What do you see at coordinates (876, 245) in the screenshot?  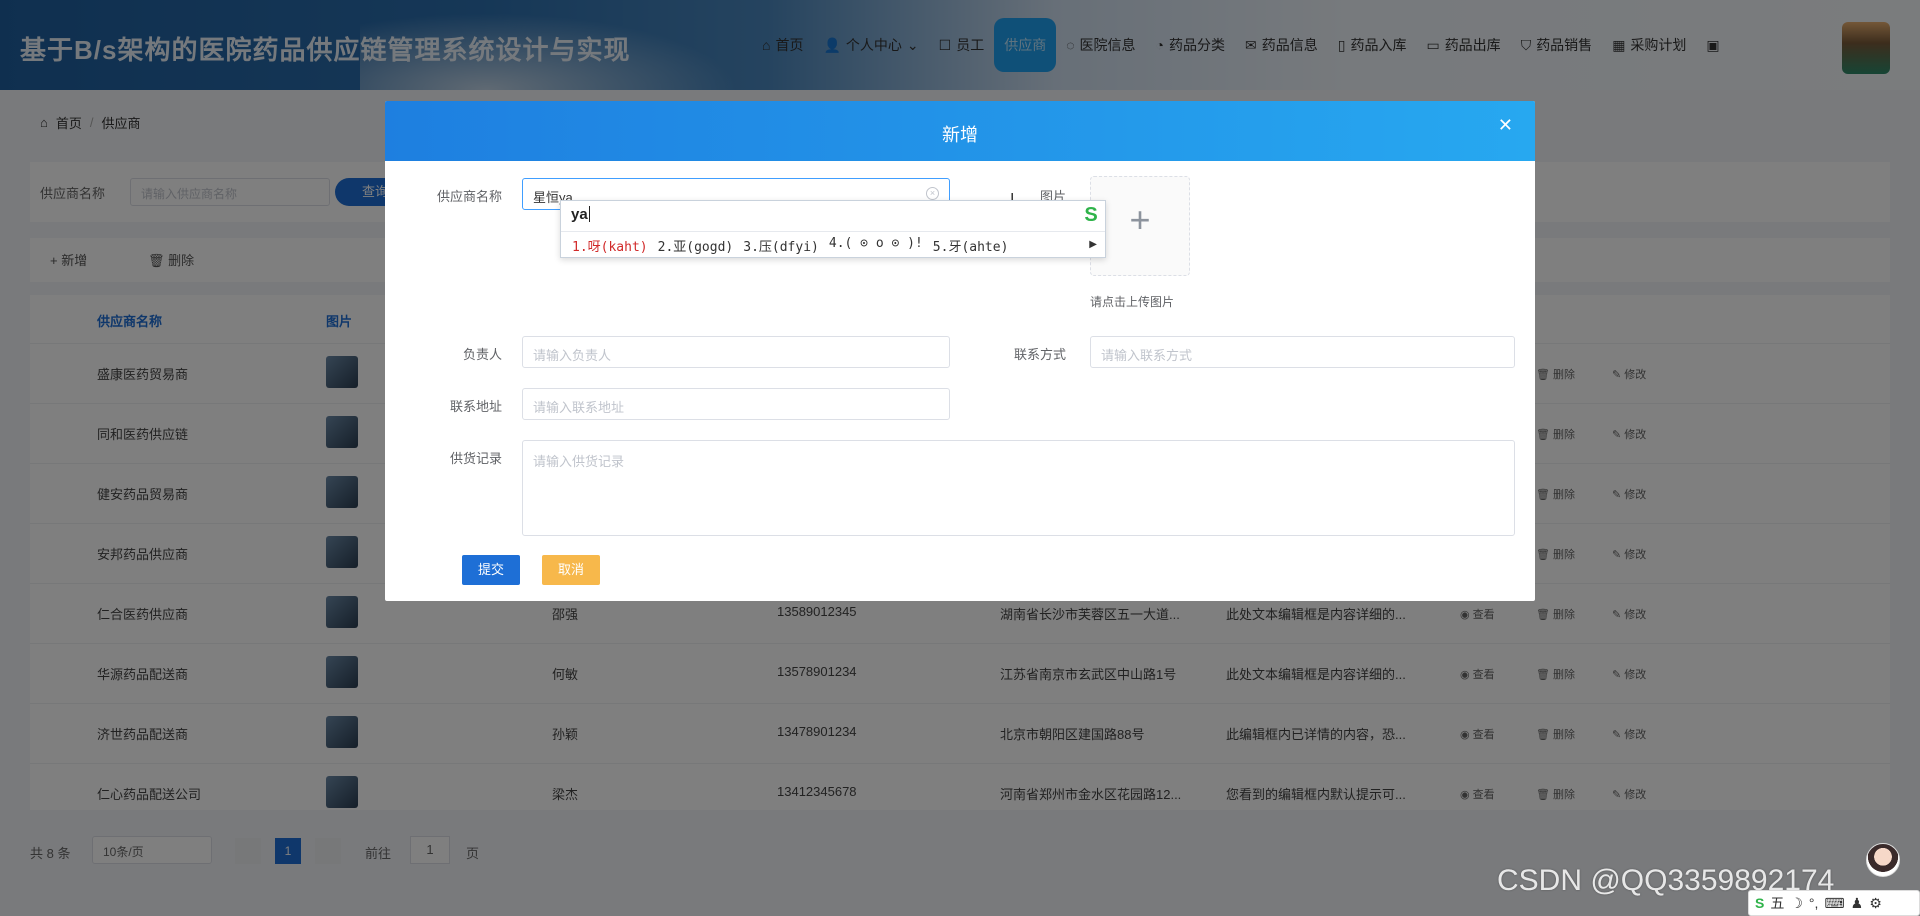 I see `ime-candidate: 4.( ⊙ o ⊙ )!` at bounding box center [876, 245].